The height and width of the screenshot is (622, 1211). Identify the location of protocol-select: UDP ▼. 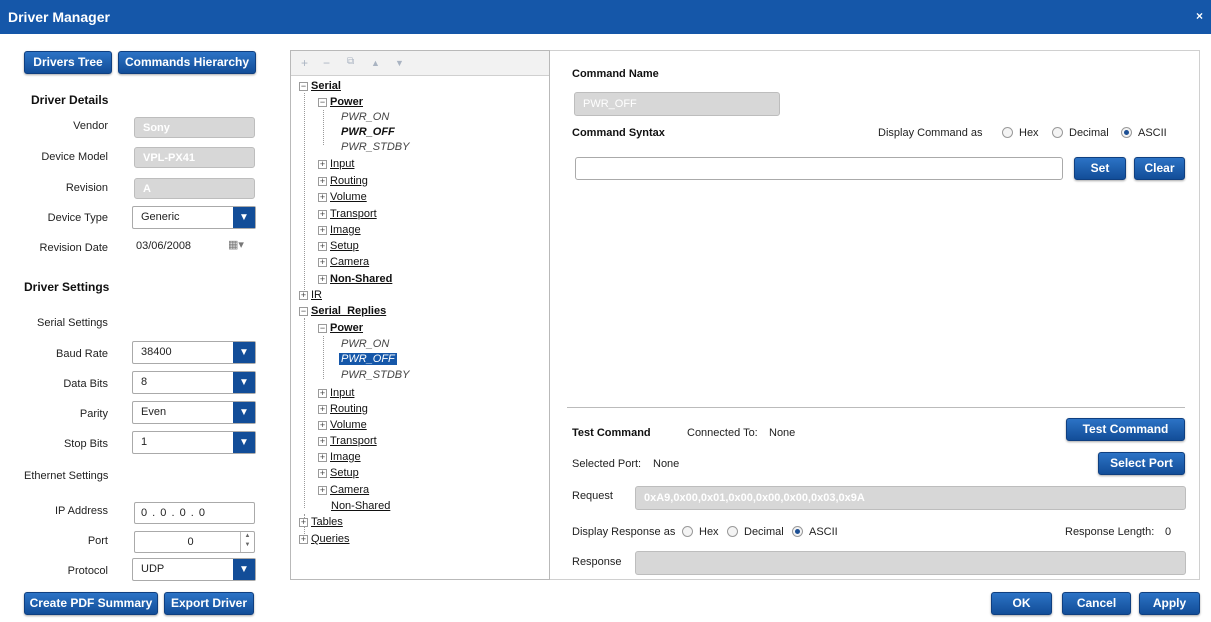
(194, 569).